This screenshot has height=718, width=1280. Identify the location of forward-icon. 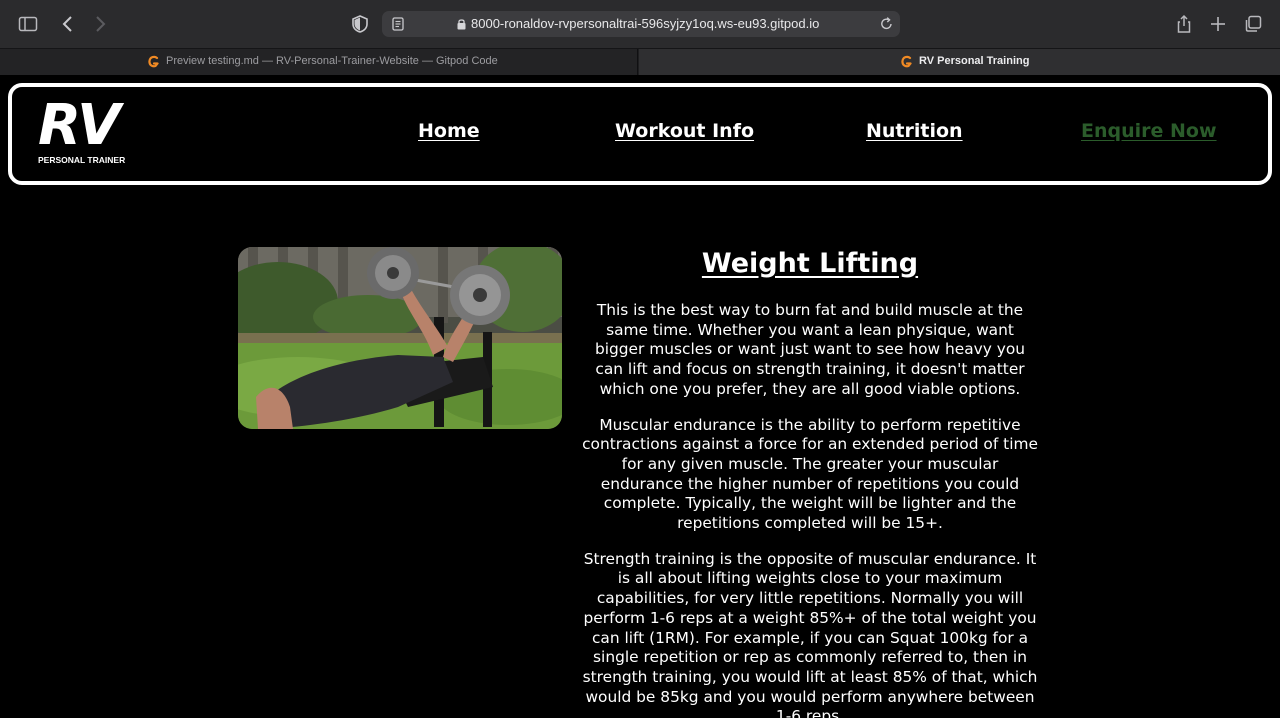
(100, 24).